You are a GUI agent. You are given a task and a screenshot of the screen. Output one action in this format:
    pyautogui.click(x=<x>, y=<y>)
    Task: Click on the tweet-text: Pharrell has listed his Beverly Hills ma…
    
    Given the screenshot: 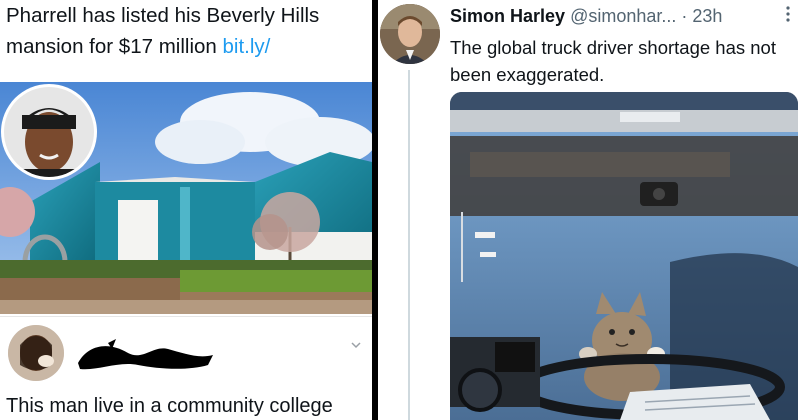 What is the action you would take?
    pyautogui.click(x=187, y=31)
    